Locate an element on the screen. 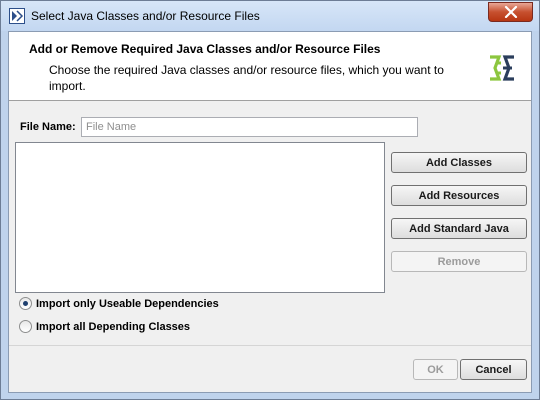 This screenshot has height=400, width=540. import-all-option: Import all Depending Classes is located at coordinates (104, 326).